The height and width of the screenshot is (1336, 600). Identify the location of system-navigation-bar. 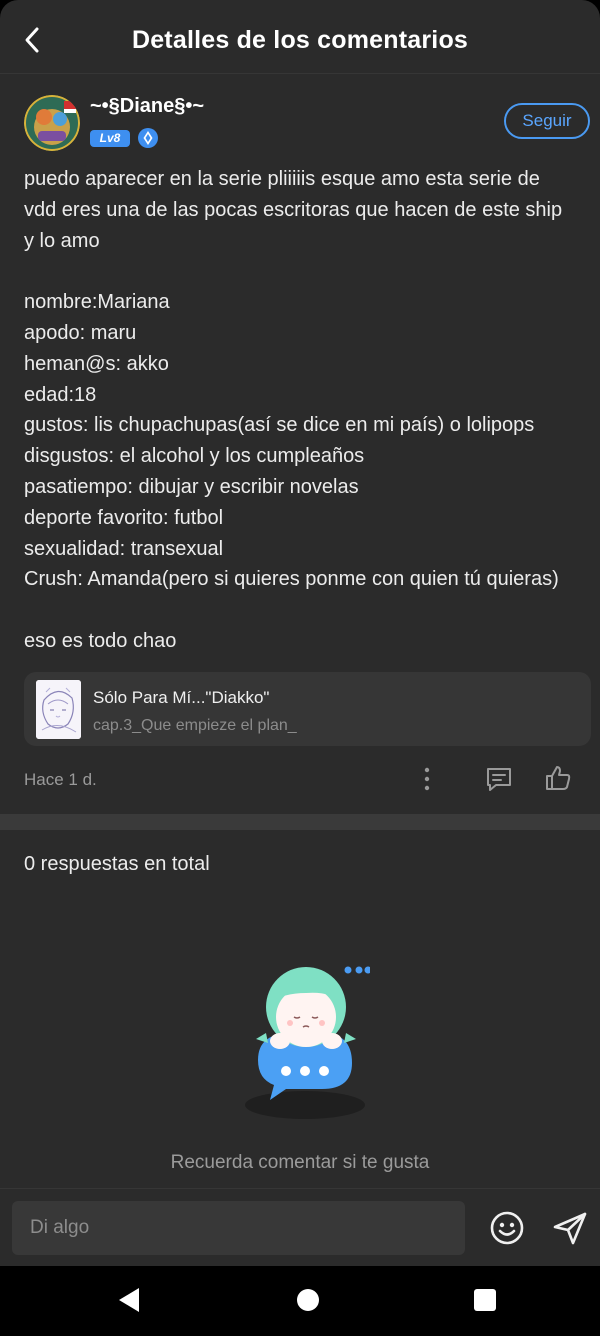
(300, 1301).